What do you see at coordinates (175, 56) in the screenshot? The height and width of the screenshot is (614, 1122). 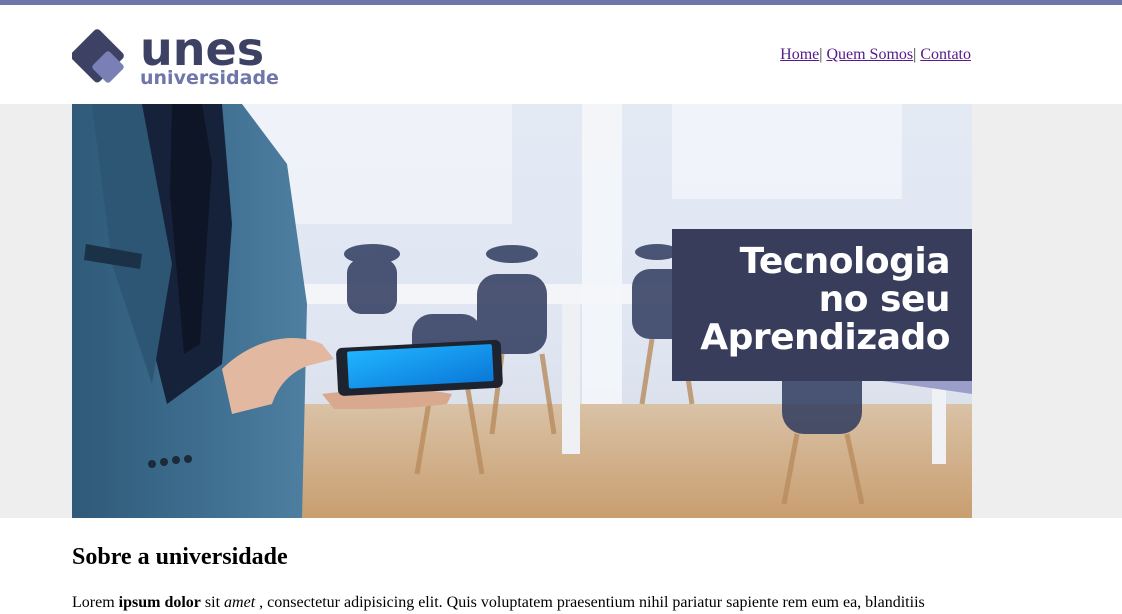 I see `logo-mark-icon: unes universidade` at bounding box center [175, 56].